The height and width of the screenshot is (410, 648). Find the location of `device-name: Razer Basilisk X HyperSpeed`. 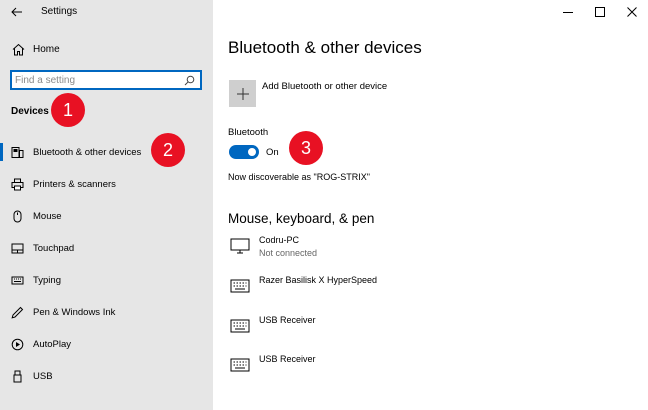

device-name: Razer Basilisk X HyperSpeed is located at coordinates (318, 280).